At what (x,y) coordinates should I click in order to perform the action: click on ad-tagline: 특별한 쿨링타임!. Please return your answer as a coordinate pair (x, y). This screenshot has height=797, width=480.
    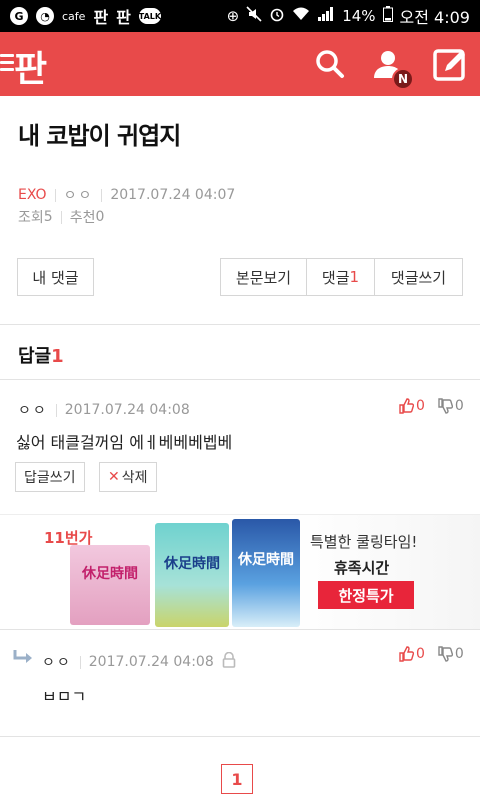
    Looking at the image, I should click on (364, 542).